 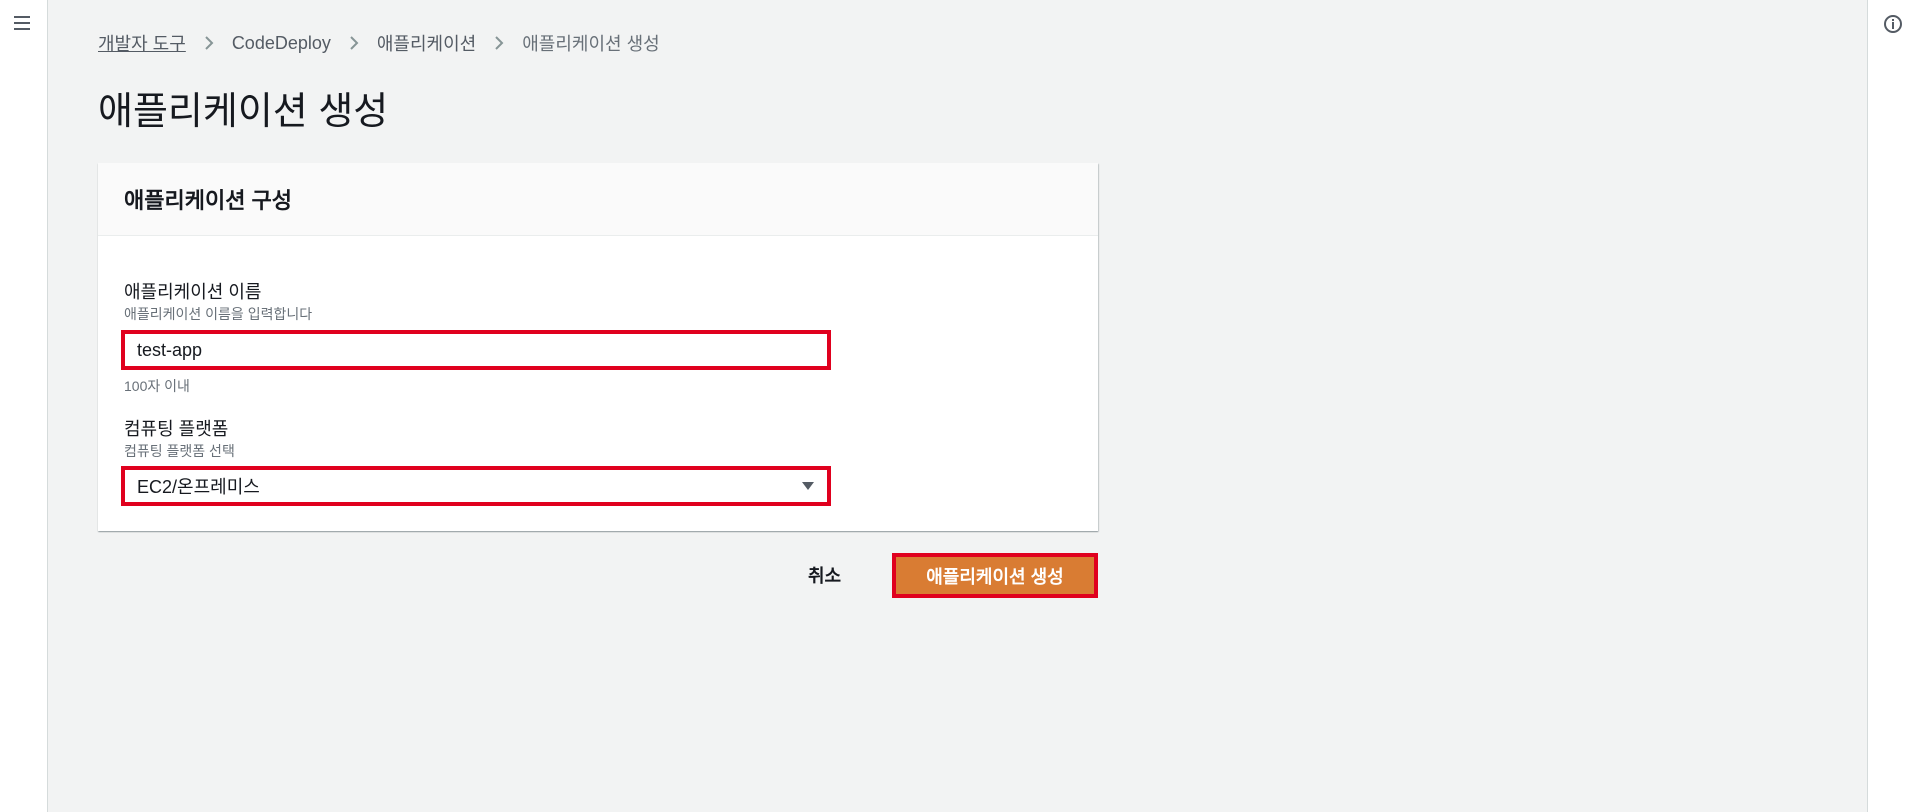 What do you see at coordinates (598, 199) in the screenshot?
I see `panel-header: 애플리케이션 구성` at bounding box center [598, 199].